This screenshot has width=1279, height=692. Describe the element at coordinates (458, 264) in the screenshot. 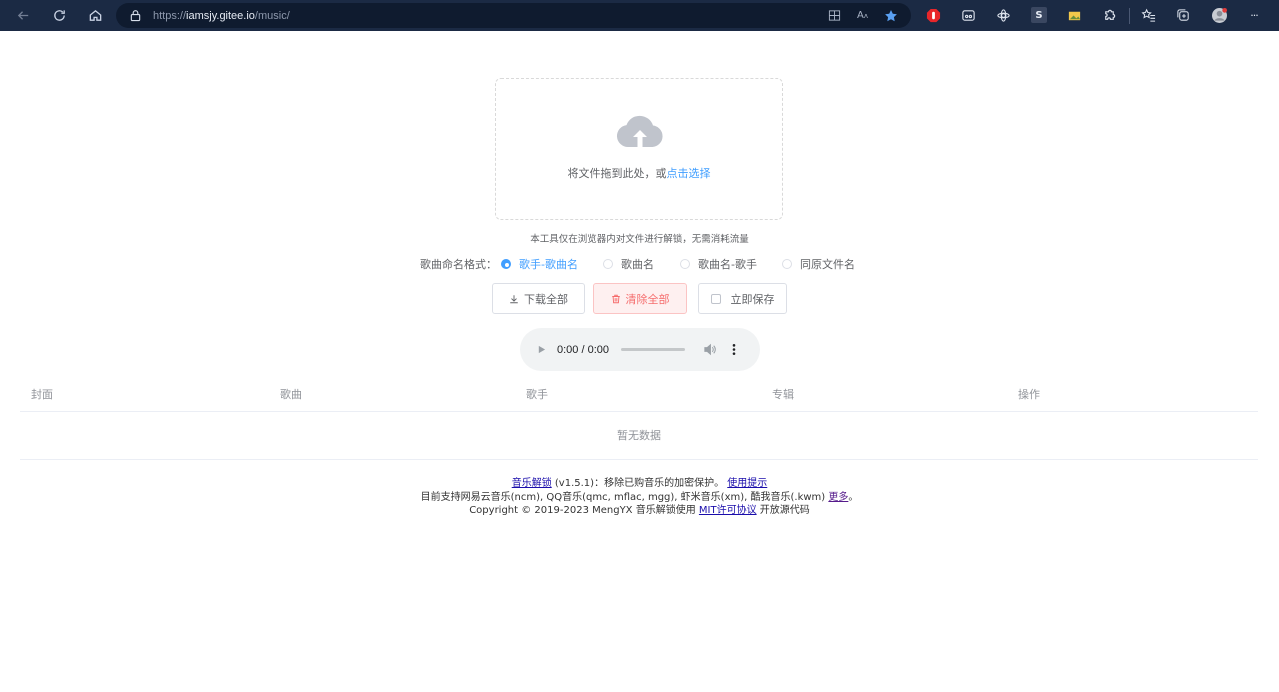

I see `naming-format-label: 歌曲命名格式：` at that location.